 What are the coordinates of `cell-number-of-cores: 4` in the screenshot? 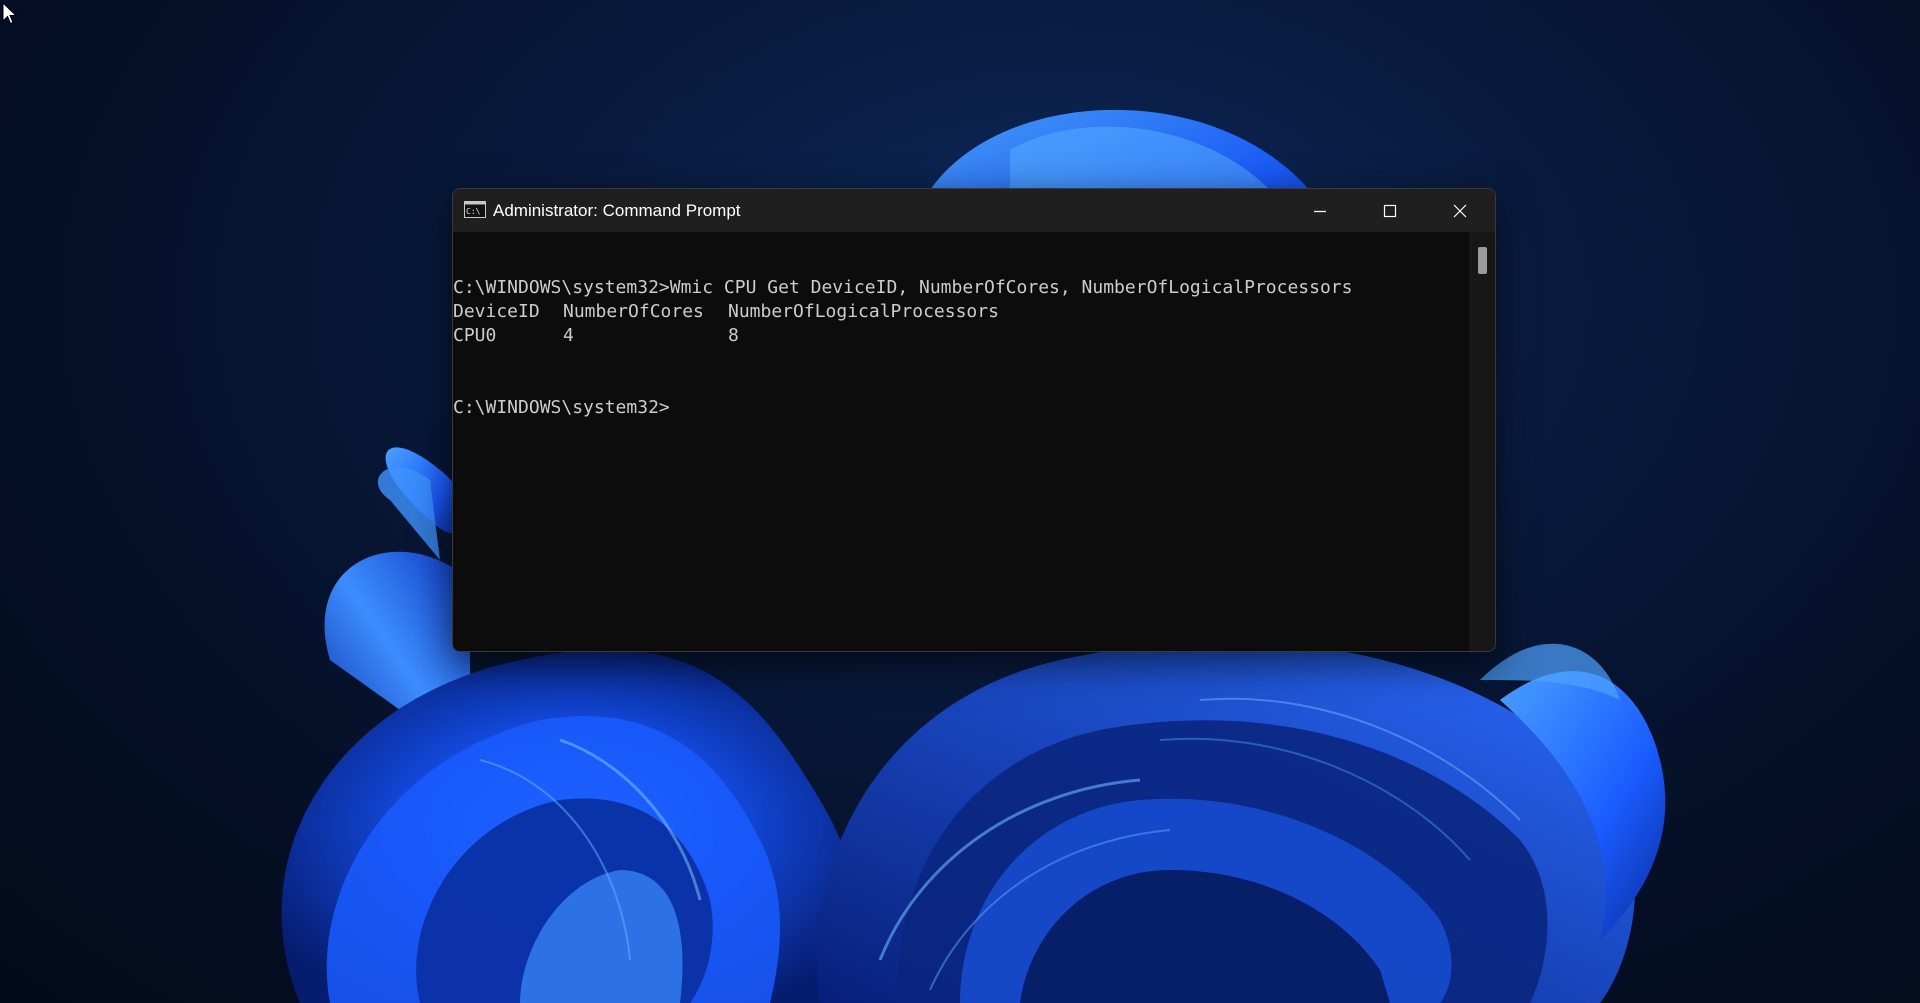 It's located at (568, 335).